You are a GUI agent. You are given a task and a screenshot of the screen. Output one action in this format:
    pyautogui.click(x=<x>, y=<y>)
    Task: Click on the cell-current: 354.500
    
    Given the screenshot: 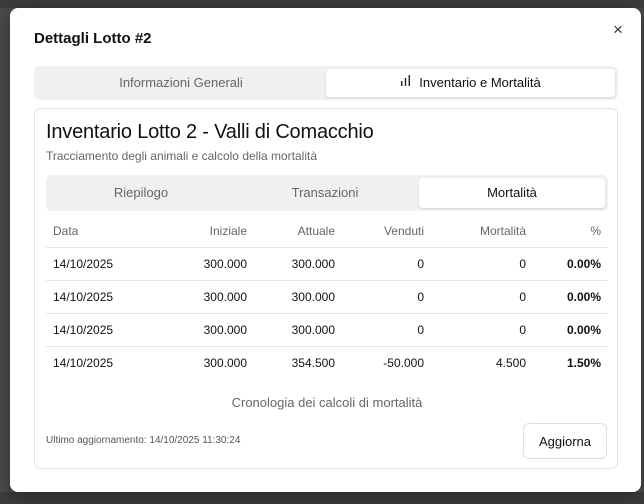 What is the action you would take?
    pyautogui.click(x=313, y=362)
    